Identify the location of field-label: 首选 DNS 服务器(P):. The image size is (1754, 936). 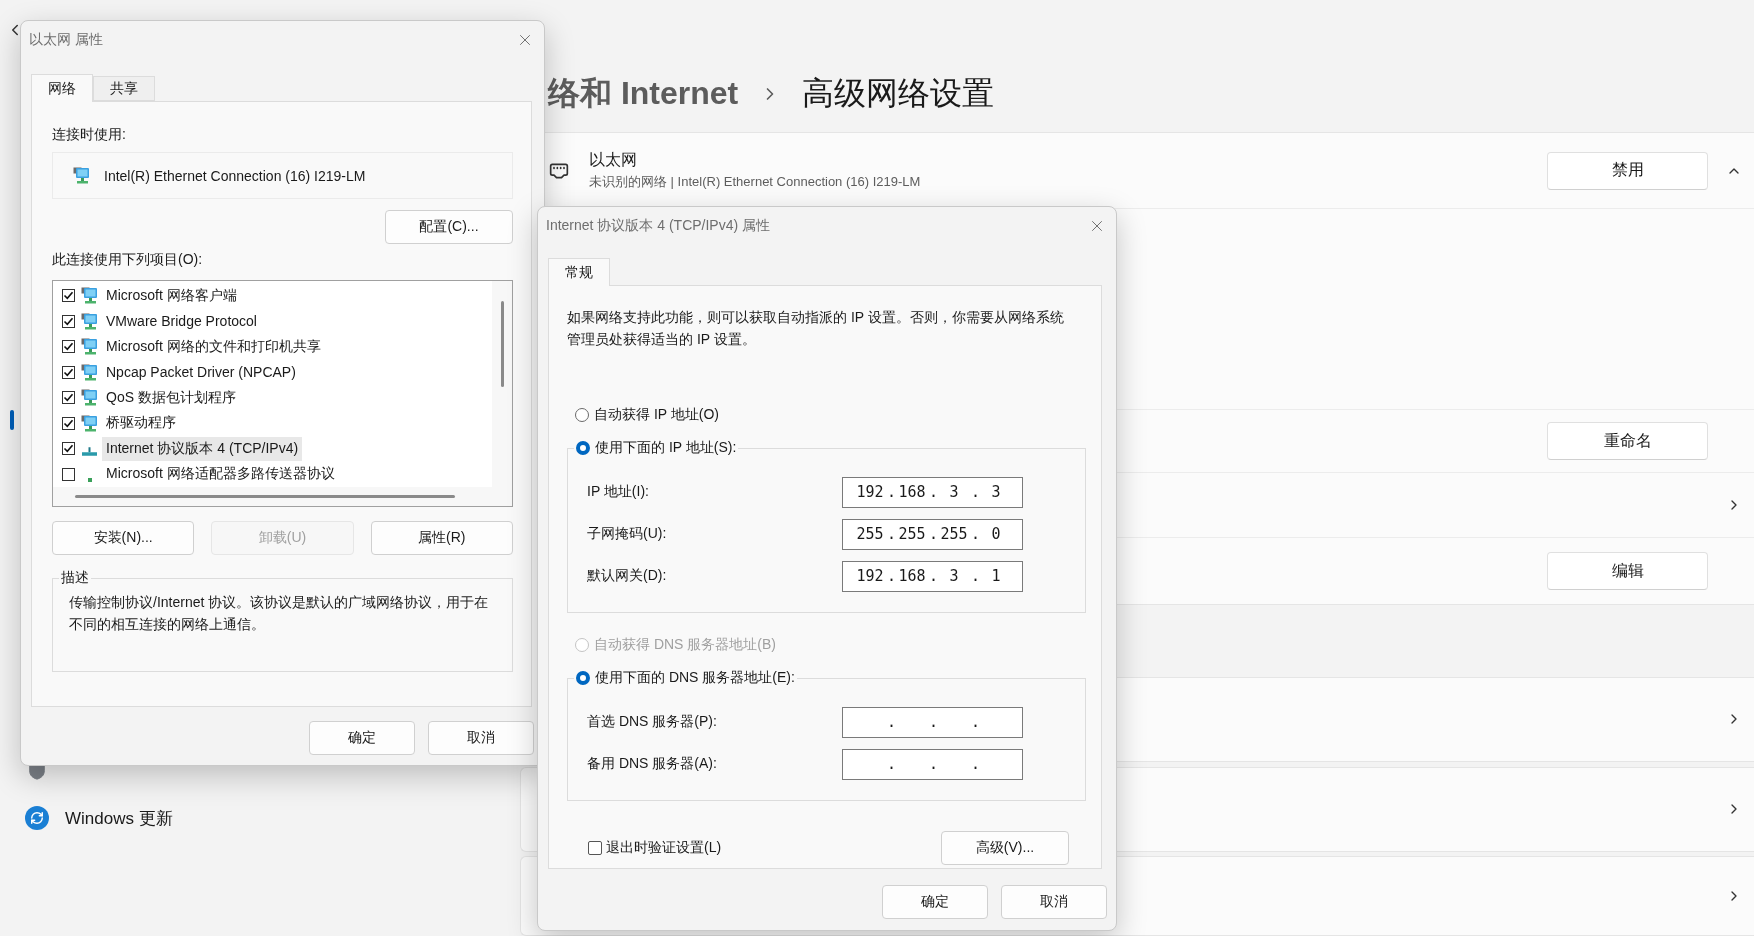
(652, 722).